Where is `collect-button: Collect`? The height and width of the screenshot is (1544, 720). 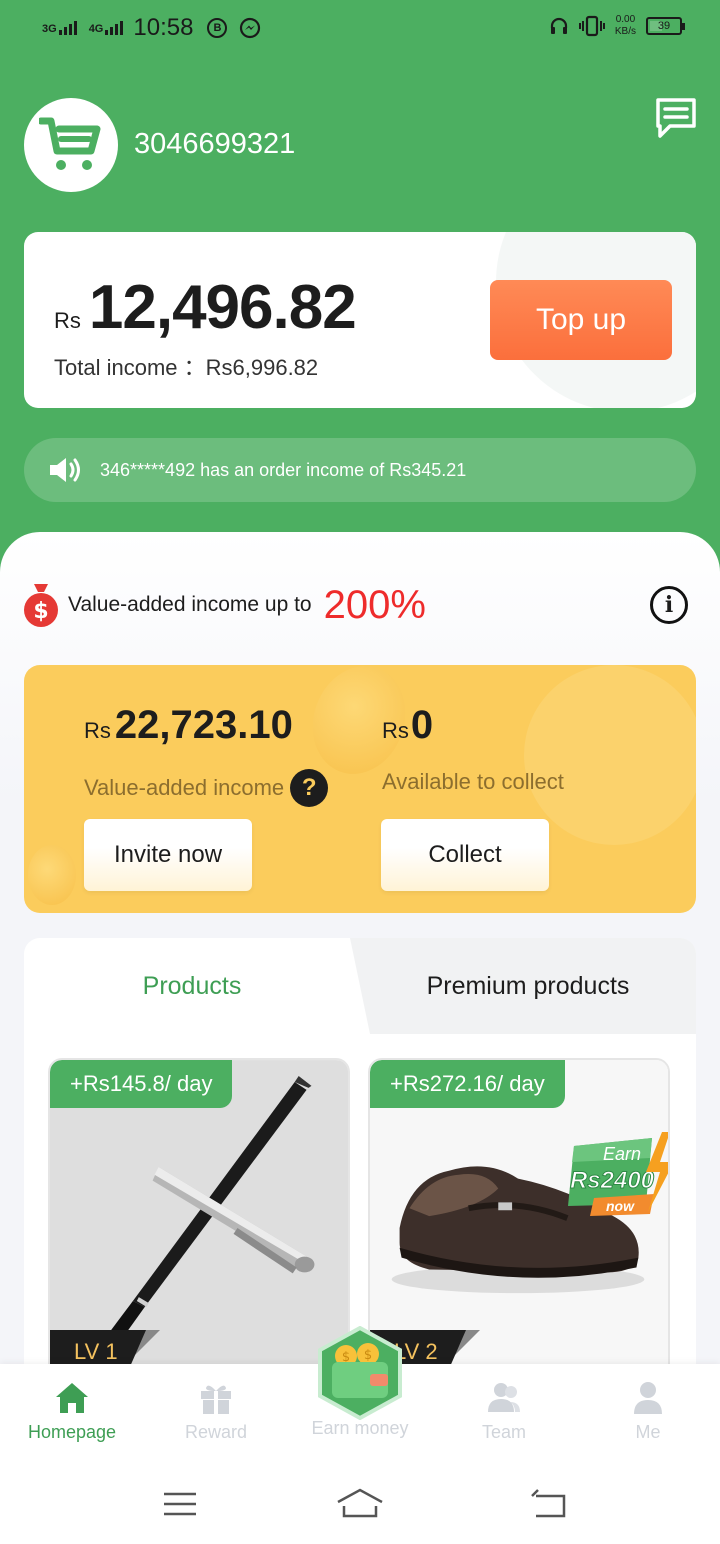
collect-button: Collect is located at coordinates (465, 855).